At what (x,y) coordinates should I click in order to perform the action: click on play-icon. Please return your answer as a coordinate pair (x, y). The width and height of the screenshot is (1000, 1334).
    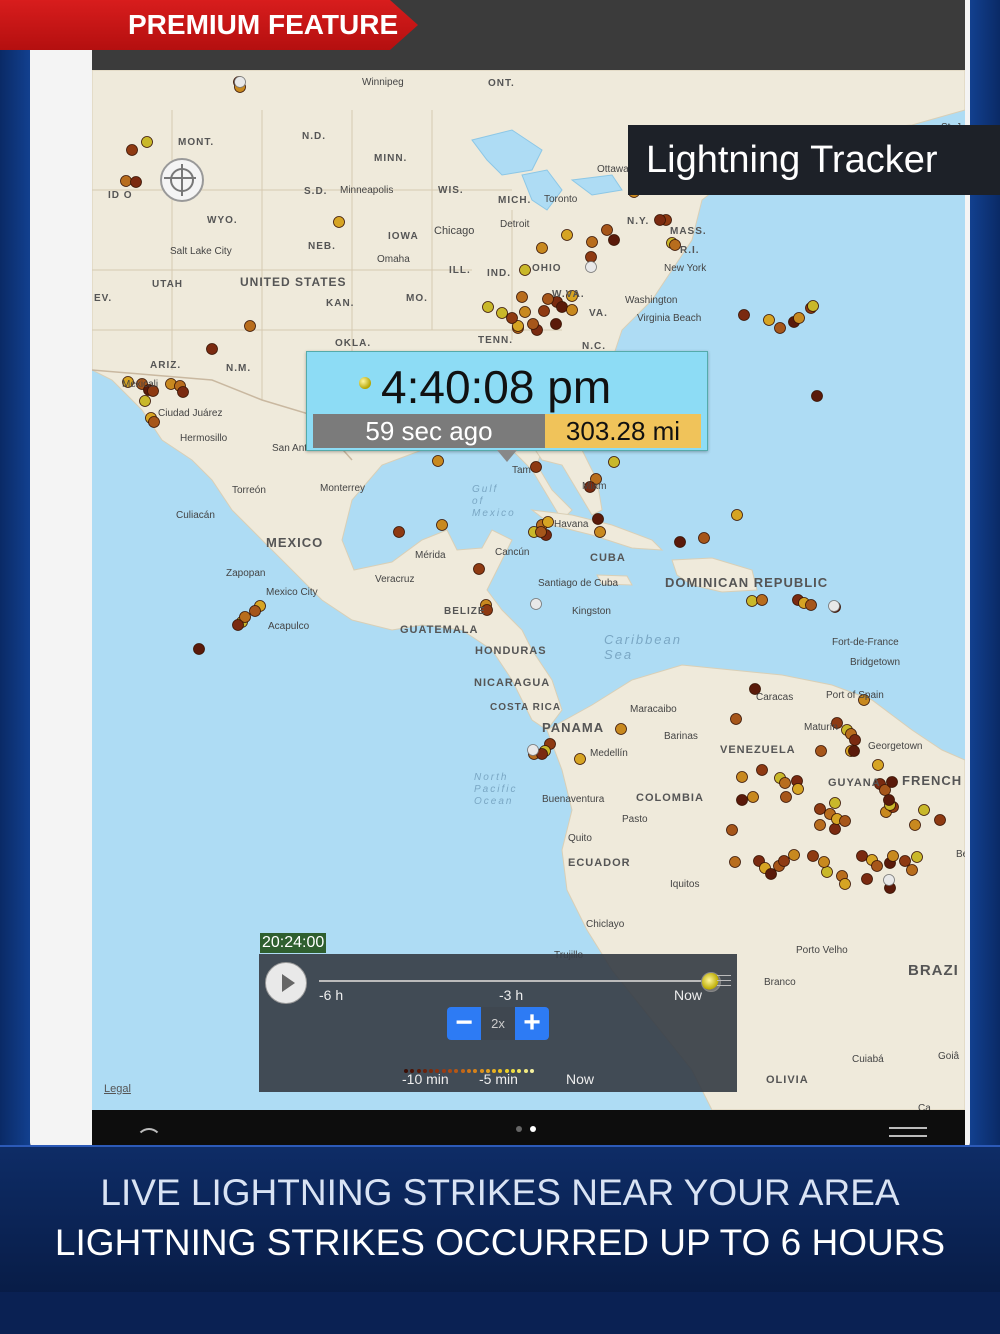
    Looking at the image, I should click on (286, 983).